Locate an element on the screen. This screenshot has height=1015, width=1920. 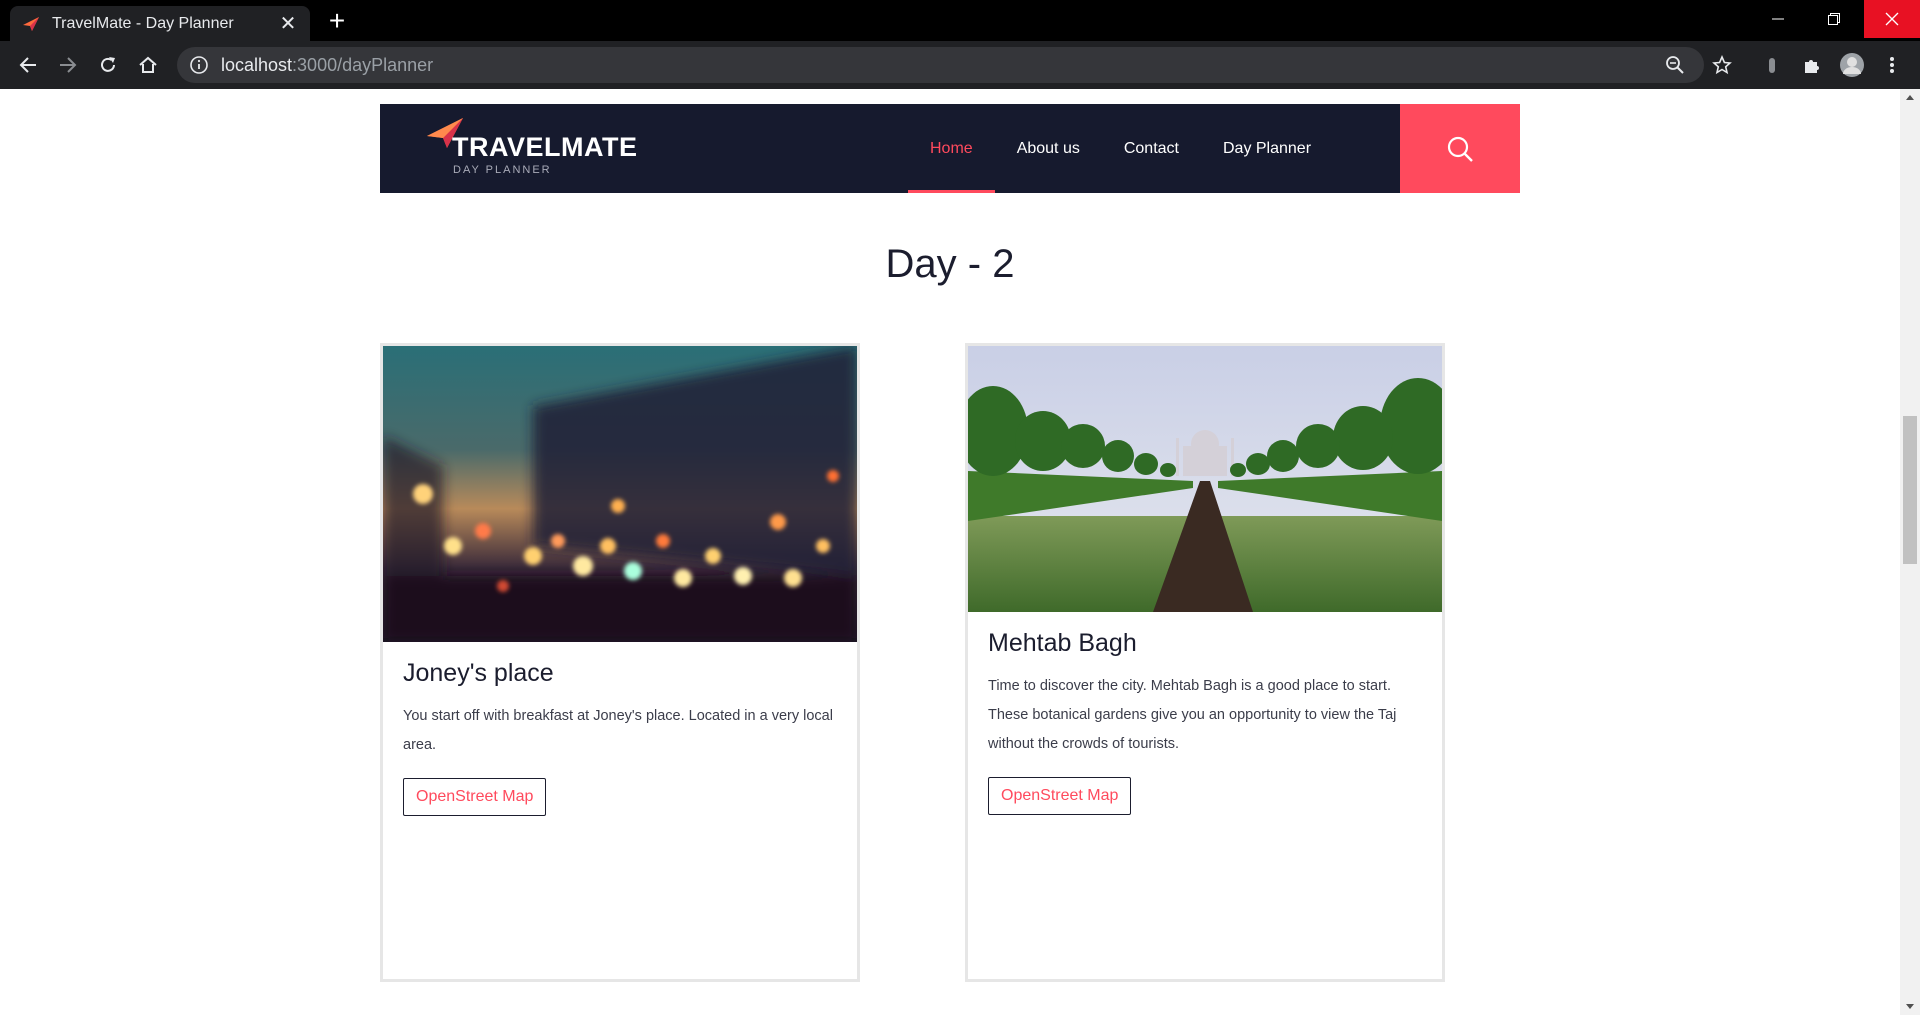
close-window-button is located at coordinates (1892, 19).